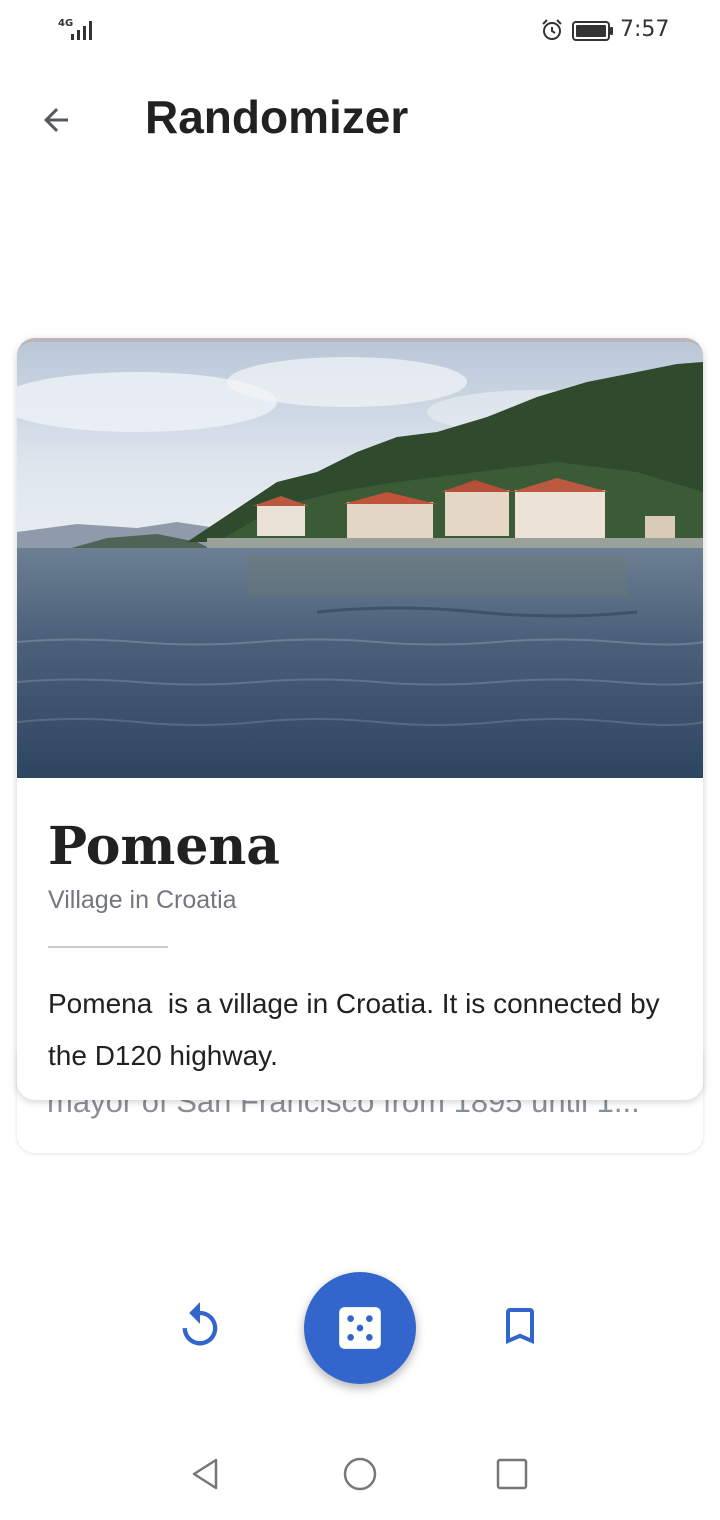  Describe the element at coordinates (645, 29) in the screenshot. I see `status-time: 7:57` at that location.